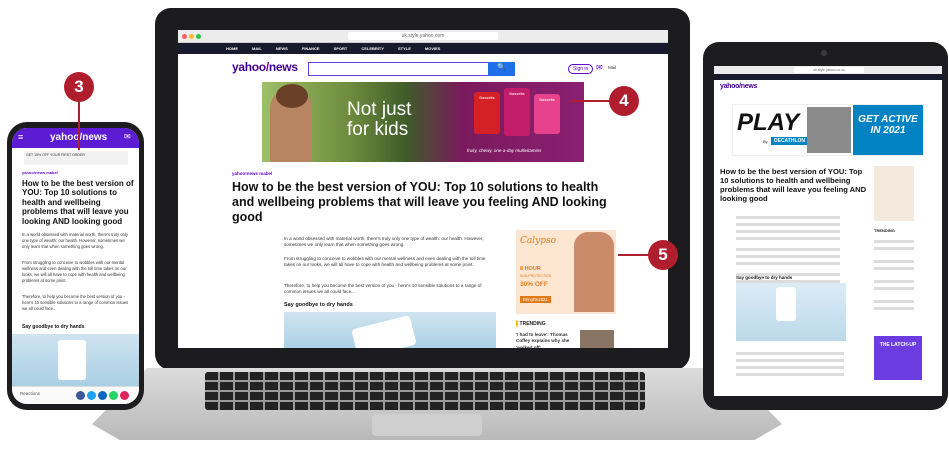 This screenshot has height=457, width=949. Describe the element at coordinates (738, 86) in the screenshot. I see `tablet-logo: yahoo/news` at that location.